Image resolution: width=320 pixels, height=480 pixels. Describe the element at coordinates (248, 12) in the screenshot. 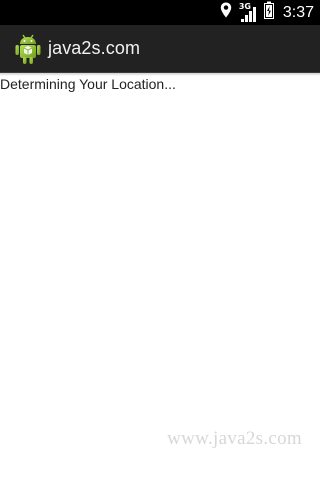

I see `signal-icon: 3G` at that location.